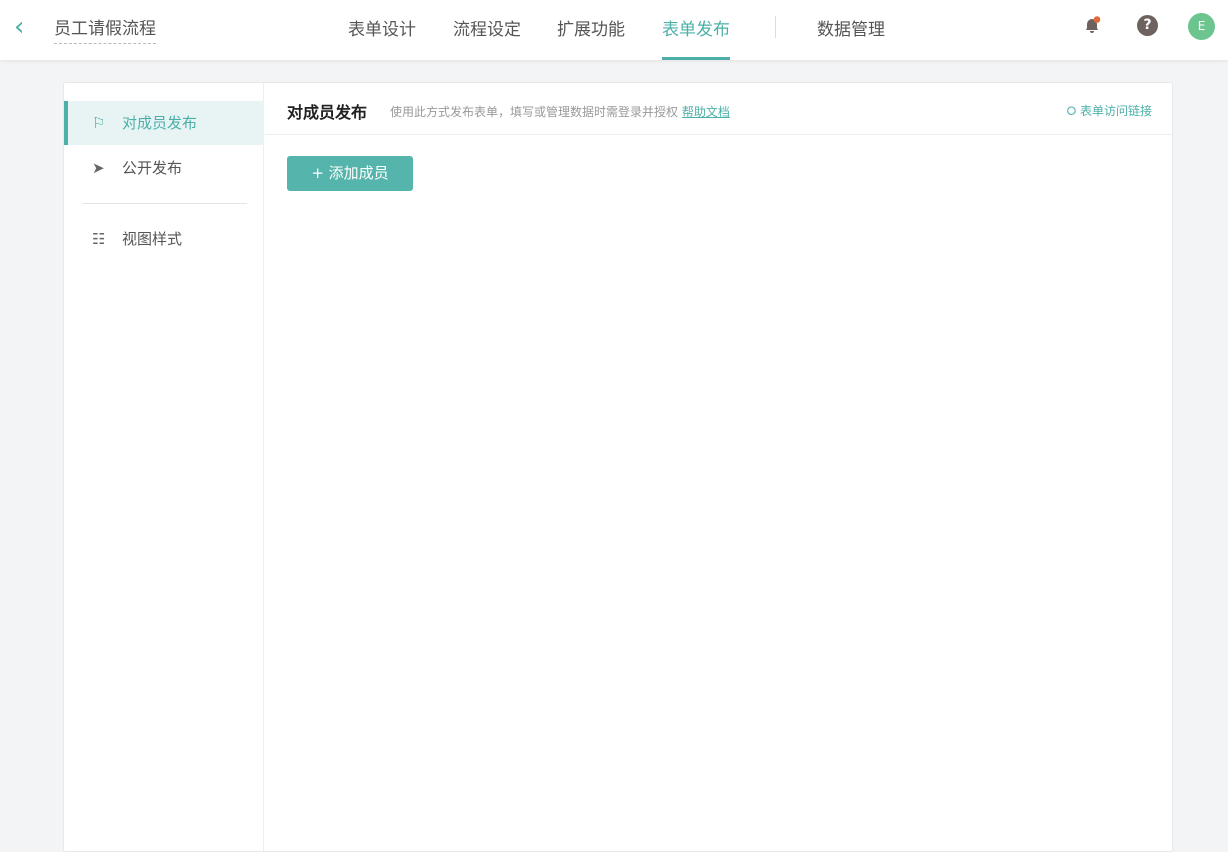 The image size is (1228, 852). I want to click on divider, so click(775, 27).